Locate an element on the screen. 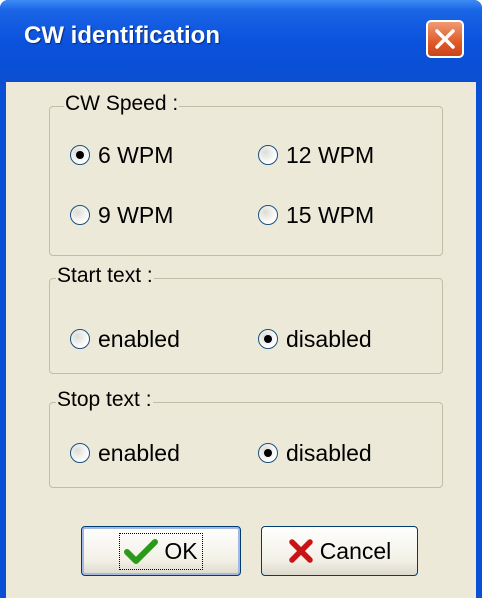 The height and width of the screenshot is (598, 482). window-title: CW identification is located at coordinates (122, 35).